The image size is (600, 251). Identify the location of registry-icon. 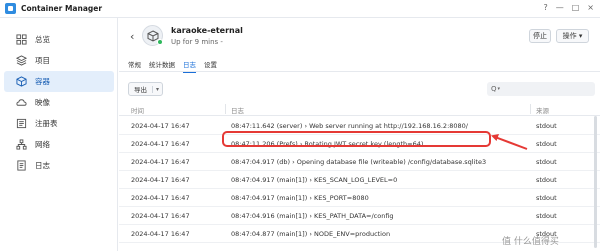
(21, 123).